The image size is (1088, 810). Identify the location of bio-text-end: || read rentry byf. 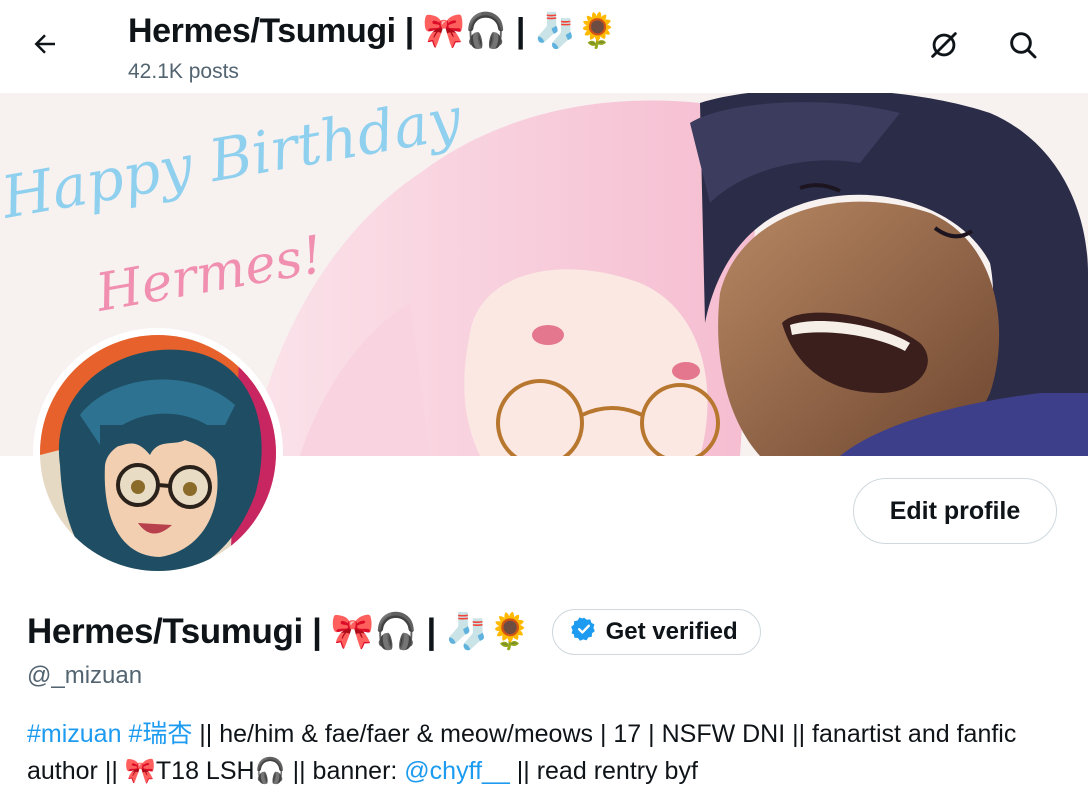
(603, 771).